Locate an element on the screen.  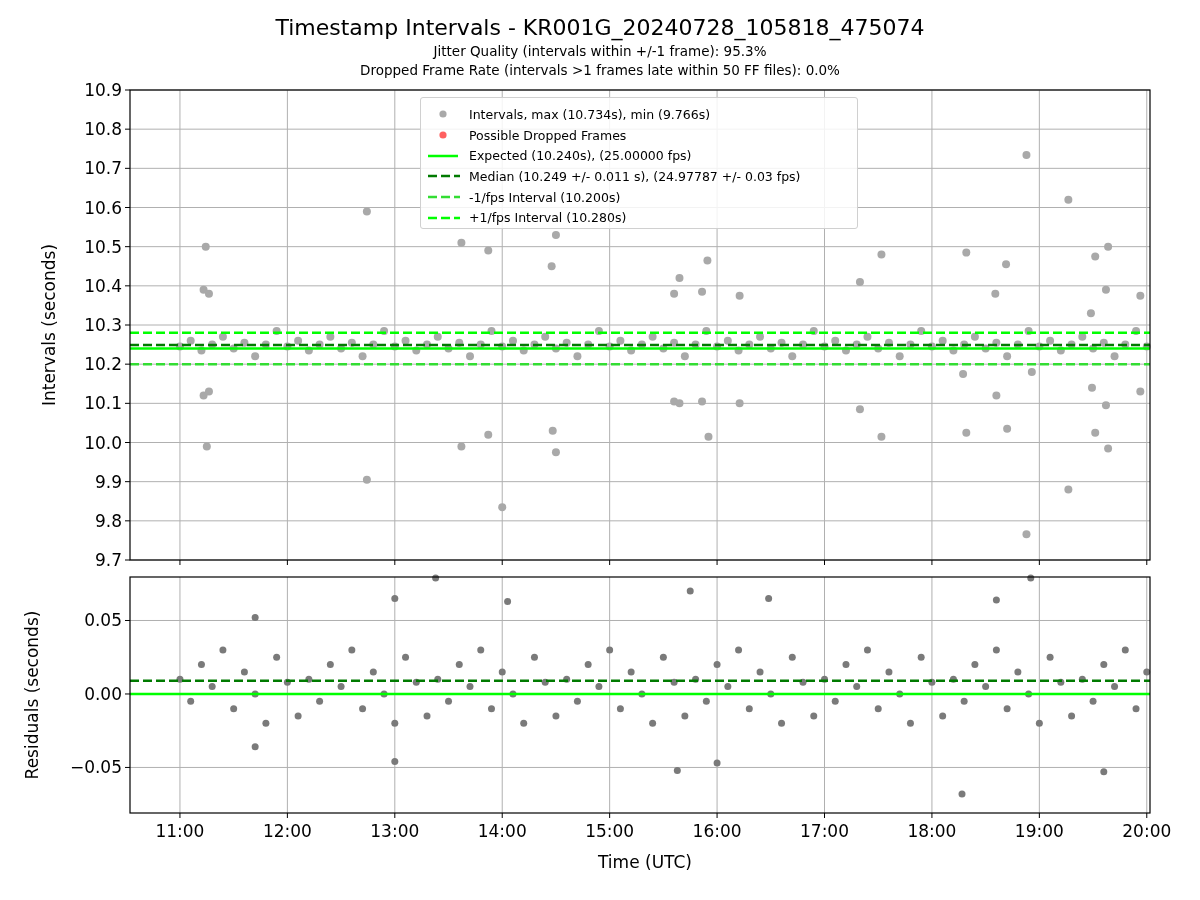
x-tick-label: 11:00 is located at coordinates (180, 831).